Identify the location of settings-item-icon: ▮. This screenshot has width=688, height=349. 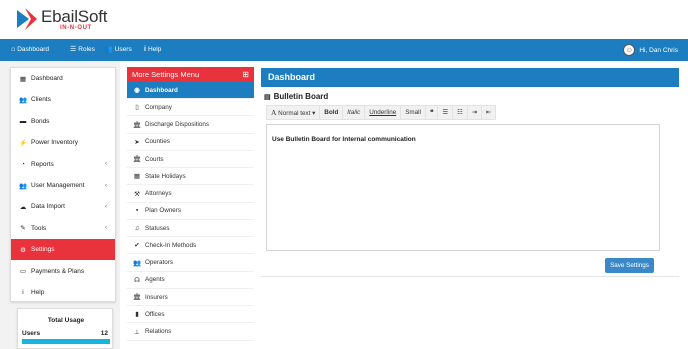
(137, 315).